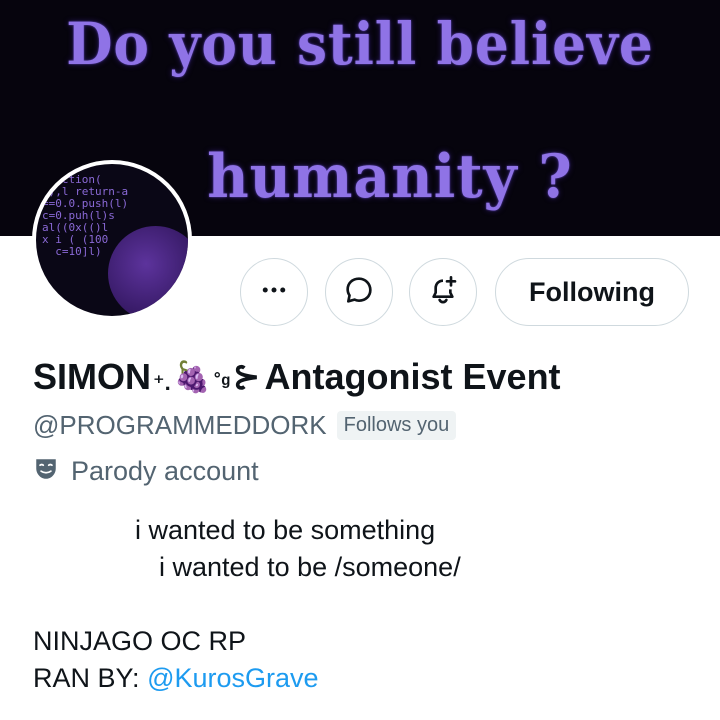  Describe the element at coordinates (396, 425) in the screenshot. I see `follows-you-badge: Follows you` at that location.